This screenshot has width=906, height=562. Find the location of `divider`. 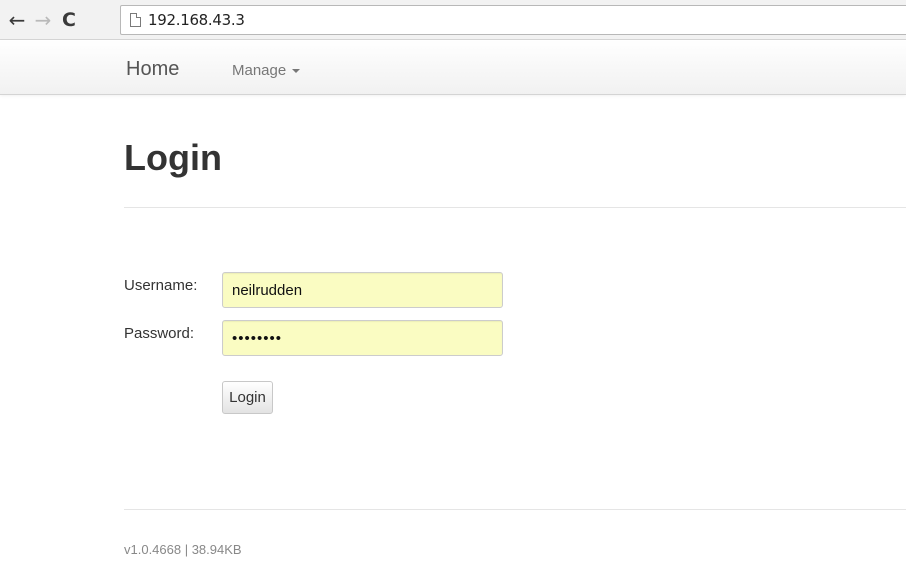

divider is located at coordinates (515, 207).